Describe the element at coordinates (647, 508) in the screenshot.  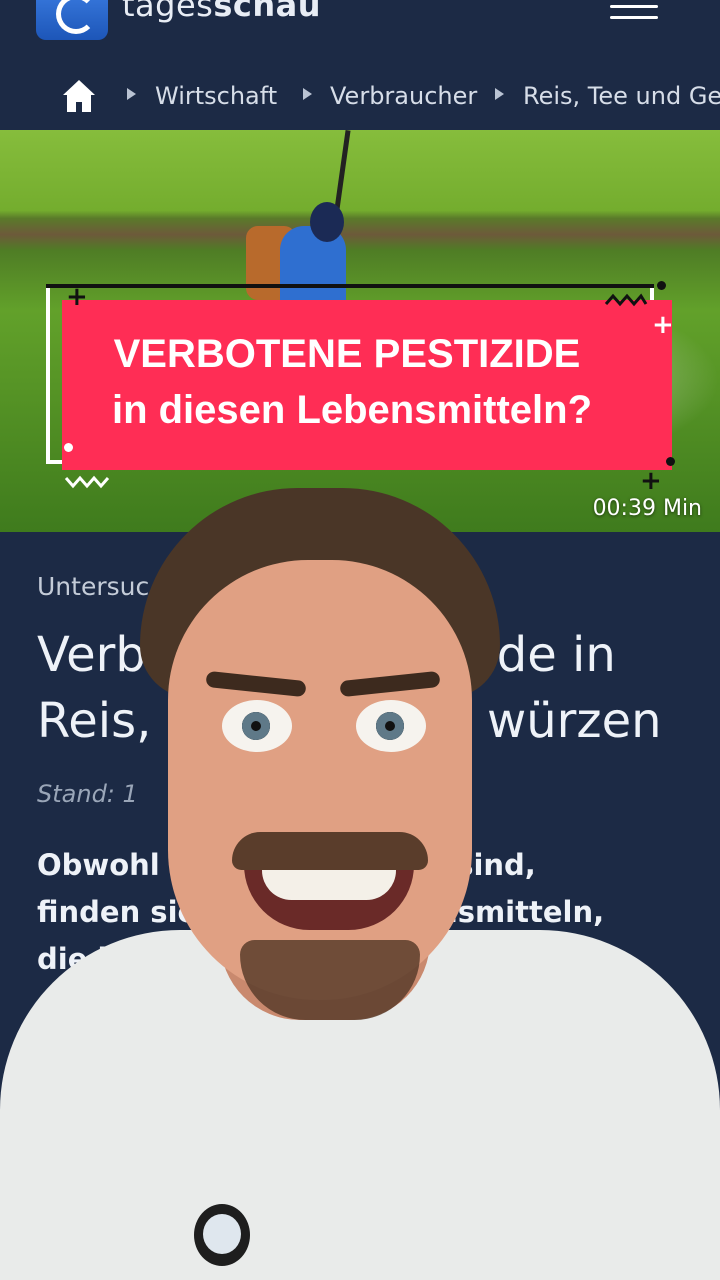
I see `video-duration: 00:39 Min` at that location.